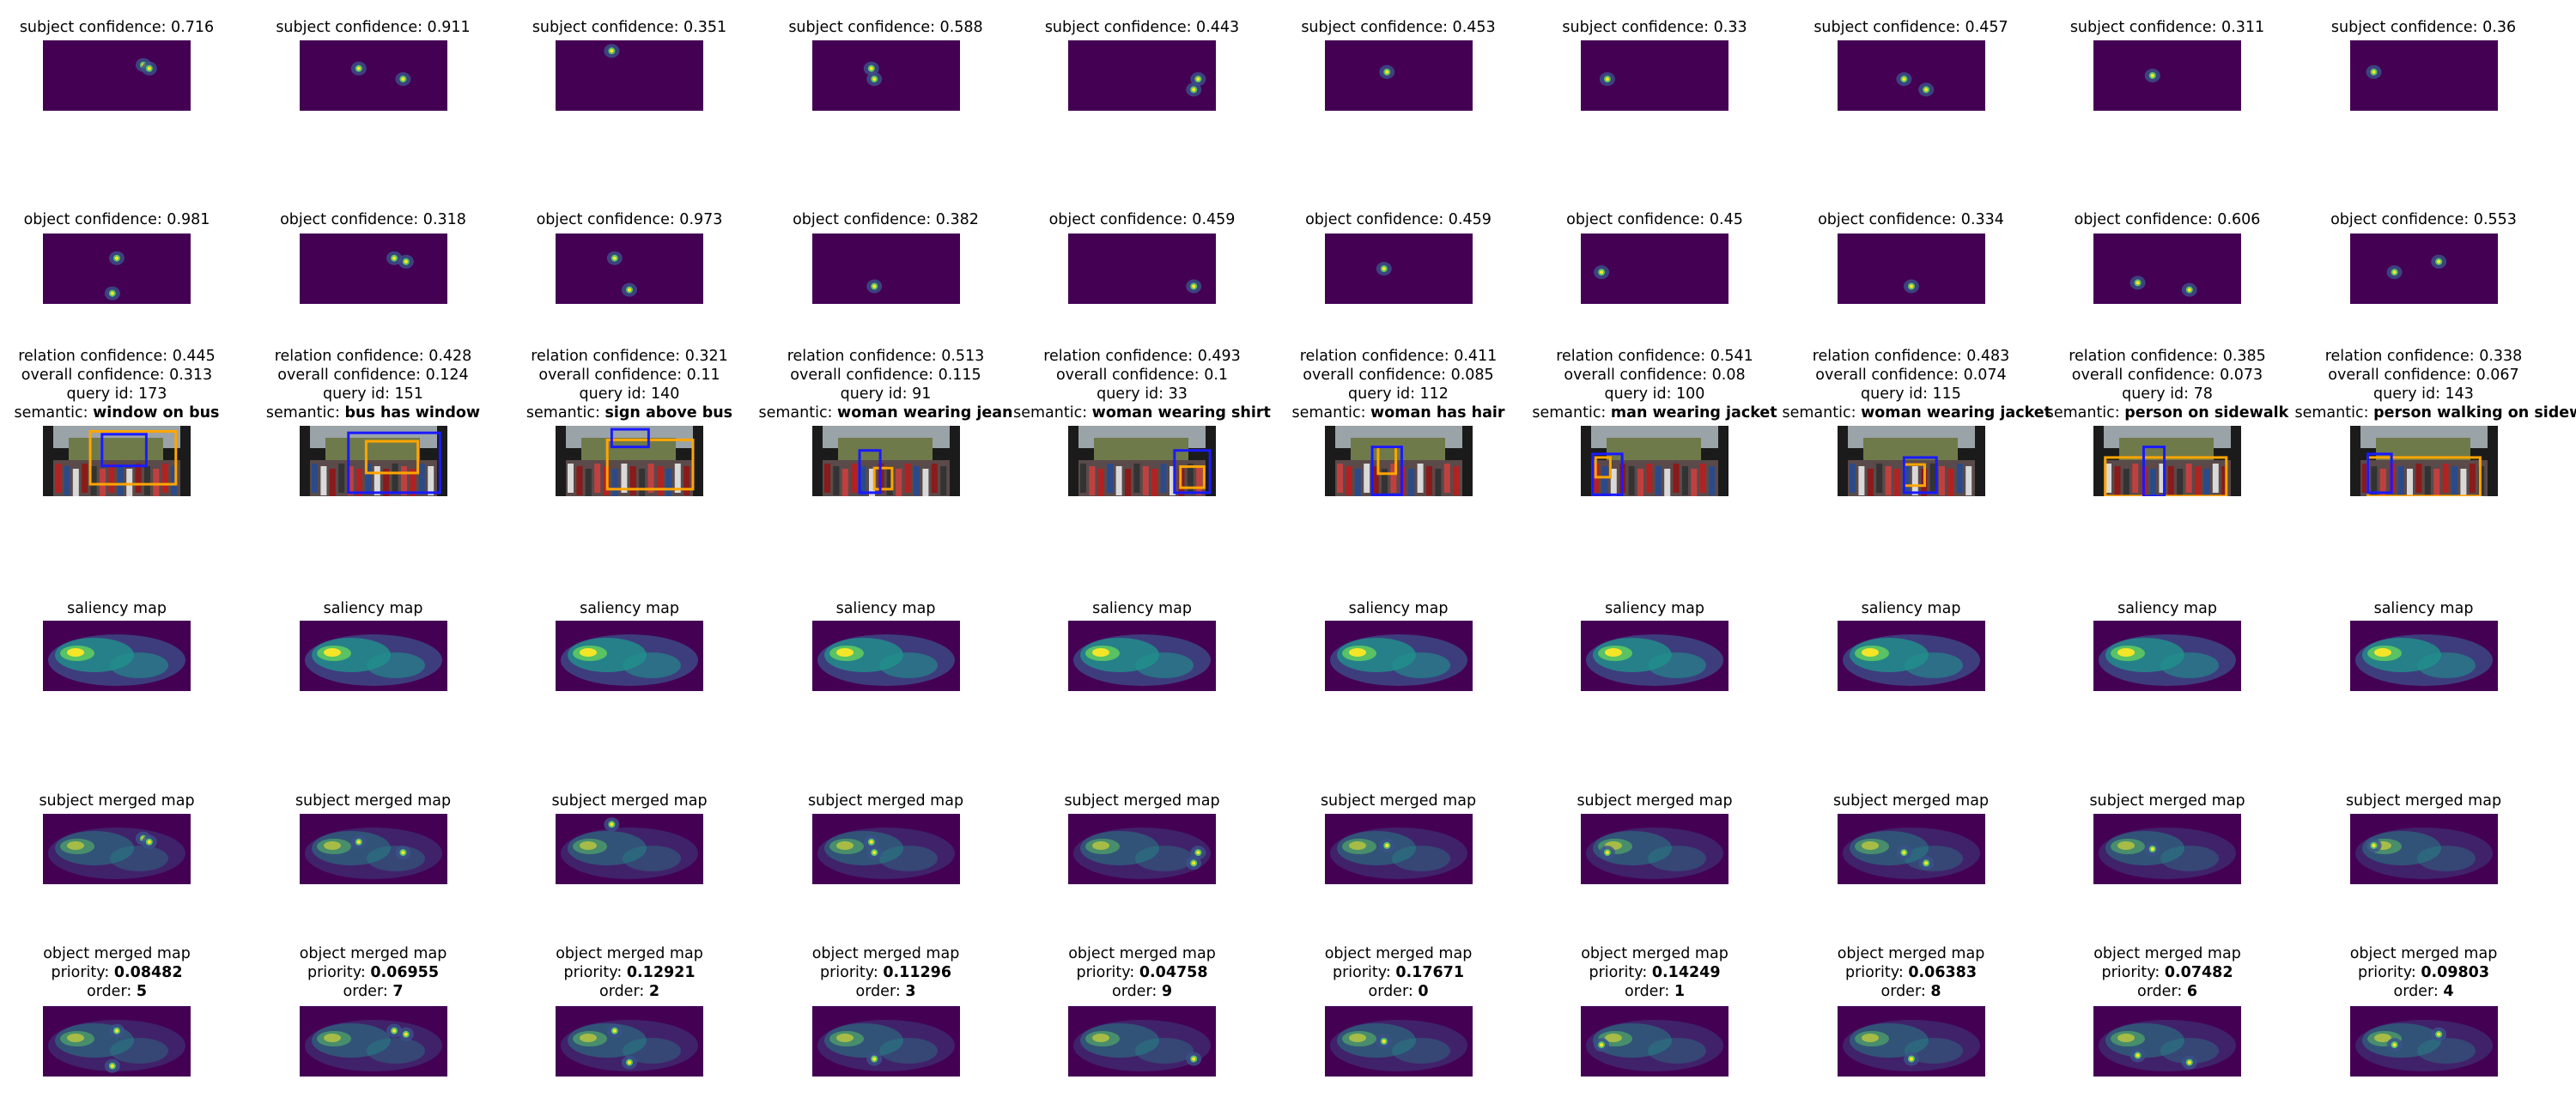 Image resolution: width=2576 pixels, height=1116 pixels. I want to click on subject-merged-map, so click(117, 849).